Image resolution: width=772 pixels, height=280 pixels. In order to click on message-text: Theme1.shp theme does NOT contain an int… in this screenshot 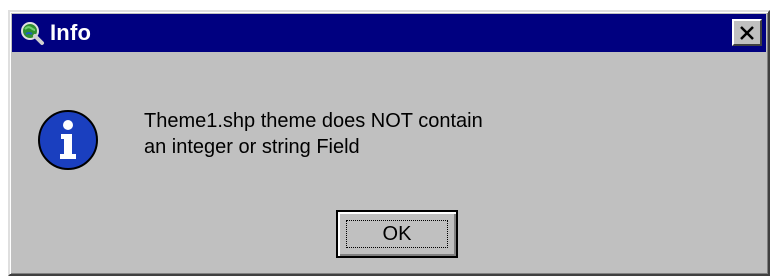, I will do `click(313, 134)`.